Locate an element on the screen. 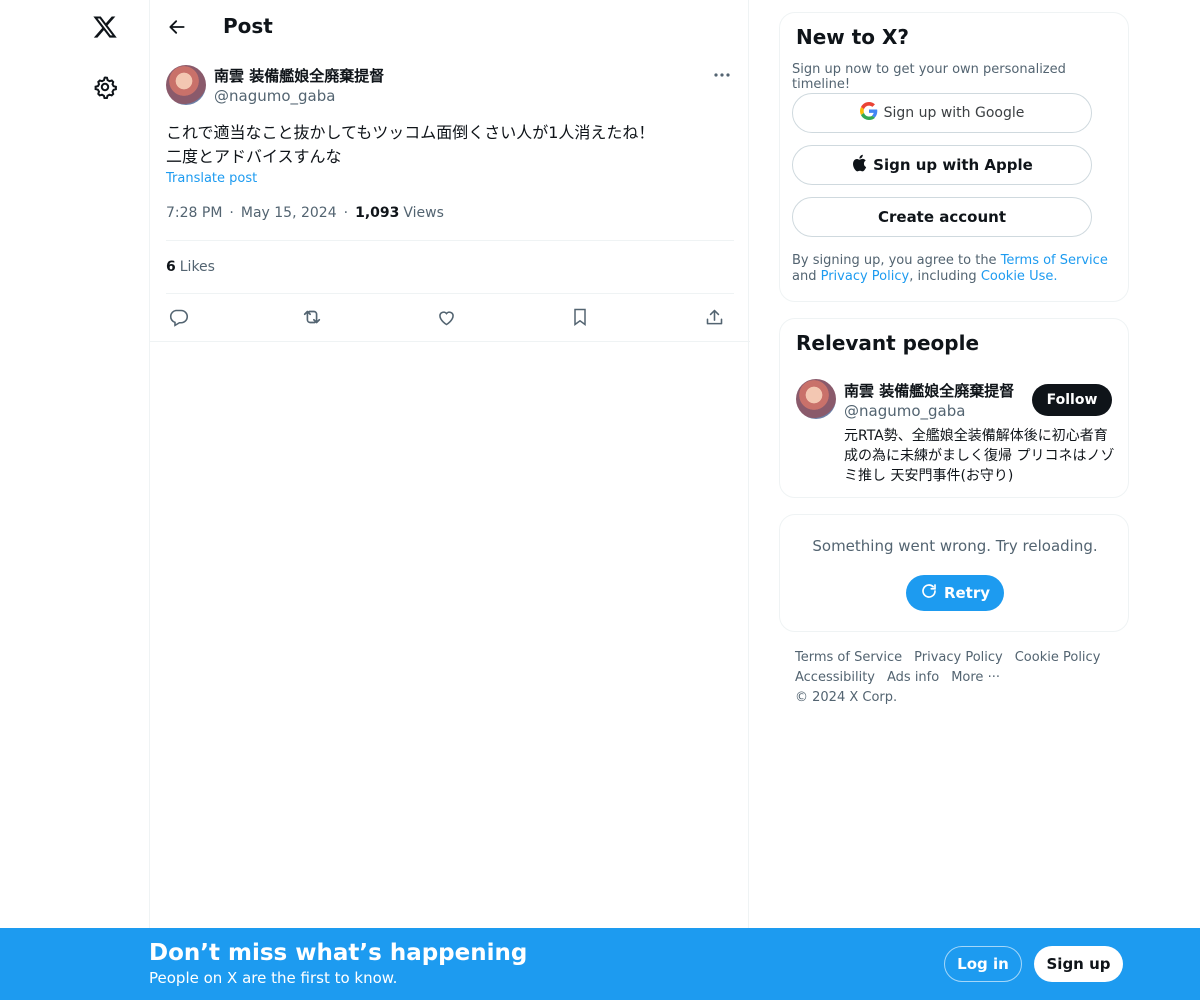 The height and width of the screenshot is (1000, 1200). legal-prefix: By signing up, you agree to the is located at coordinates (896, 260).